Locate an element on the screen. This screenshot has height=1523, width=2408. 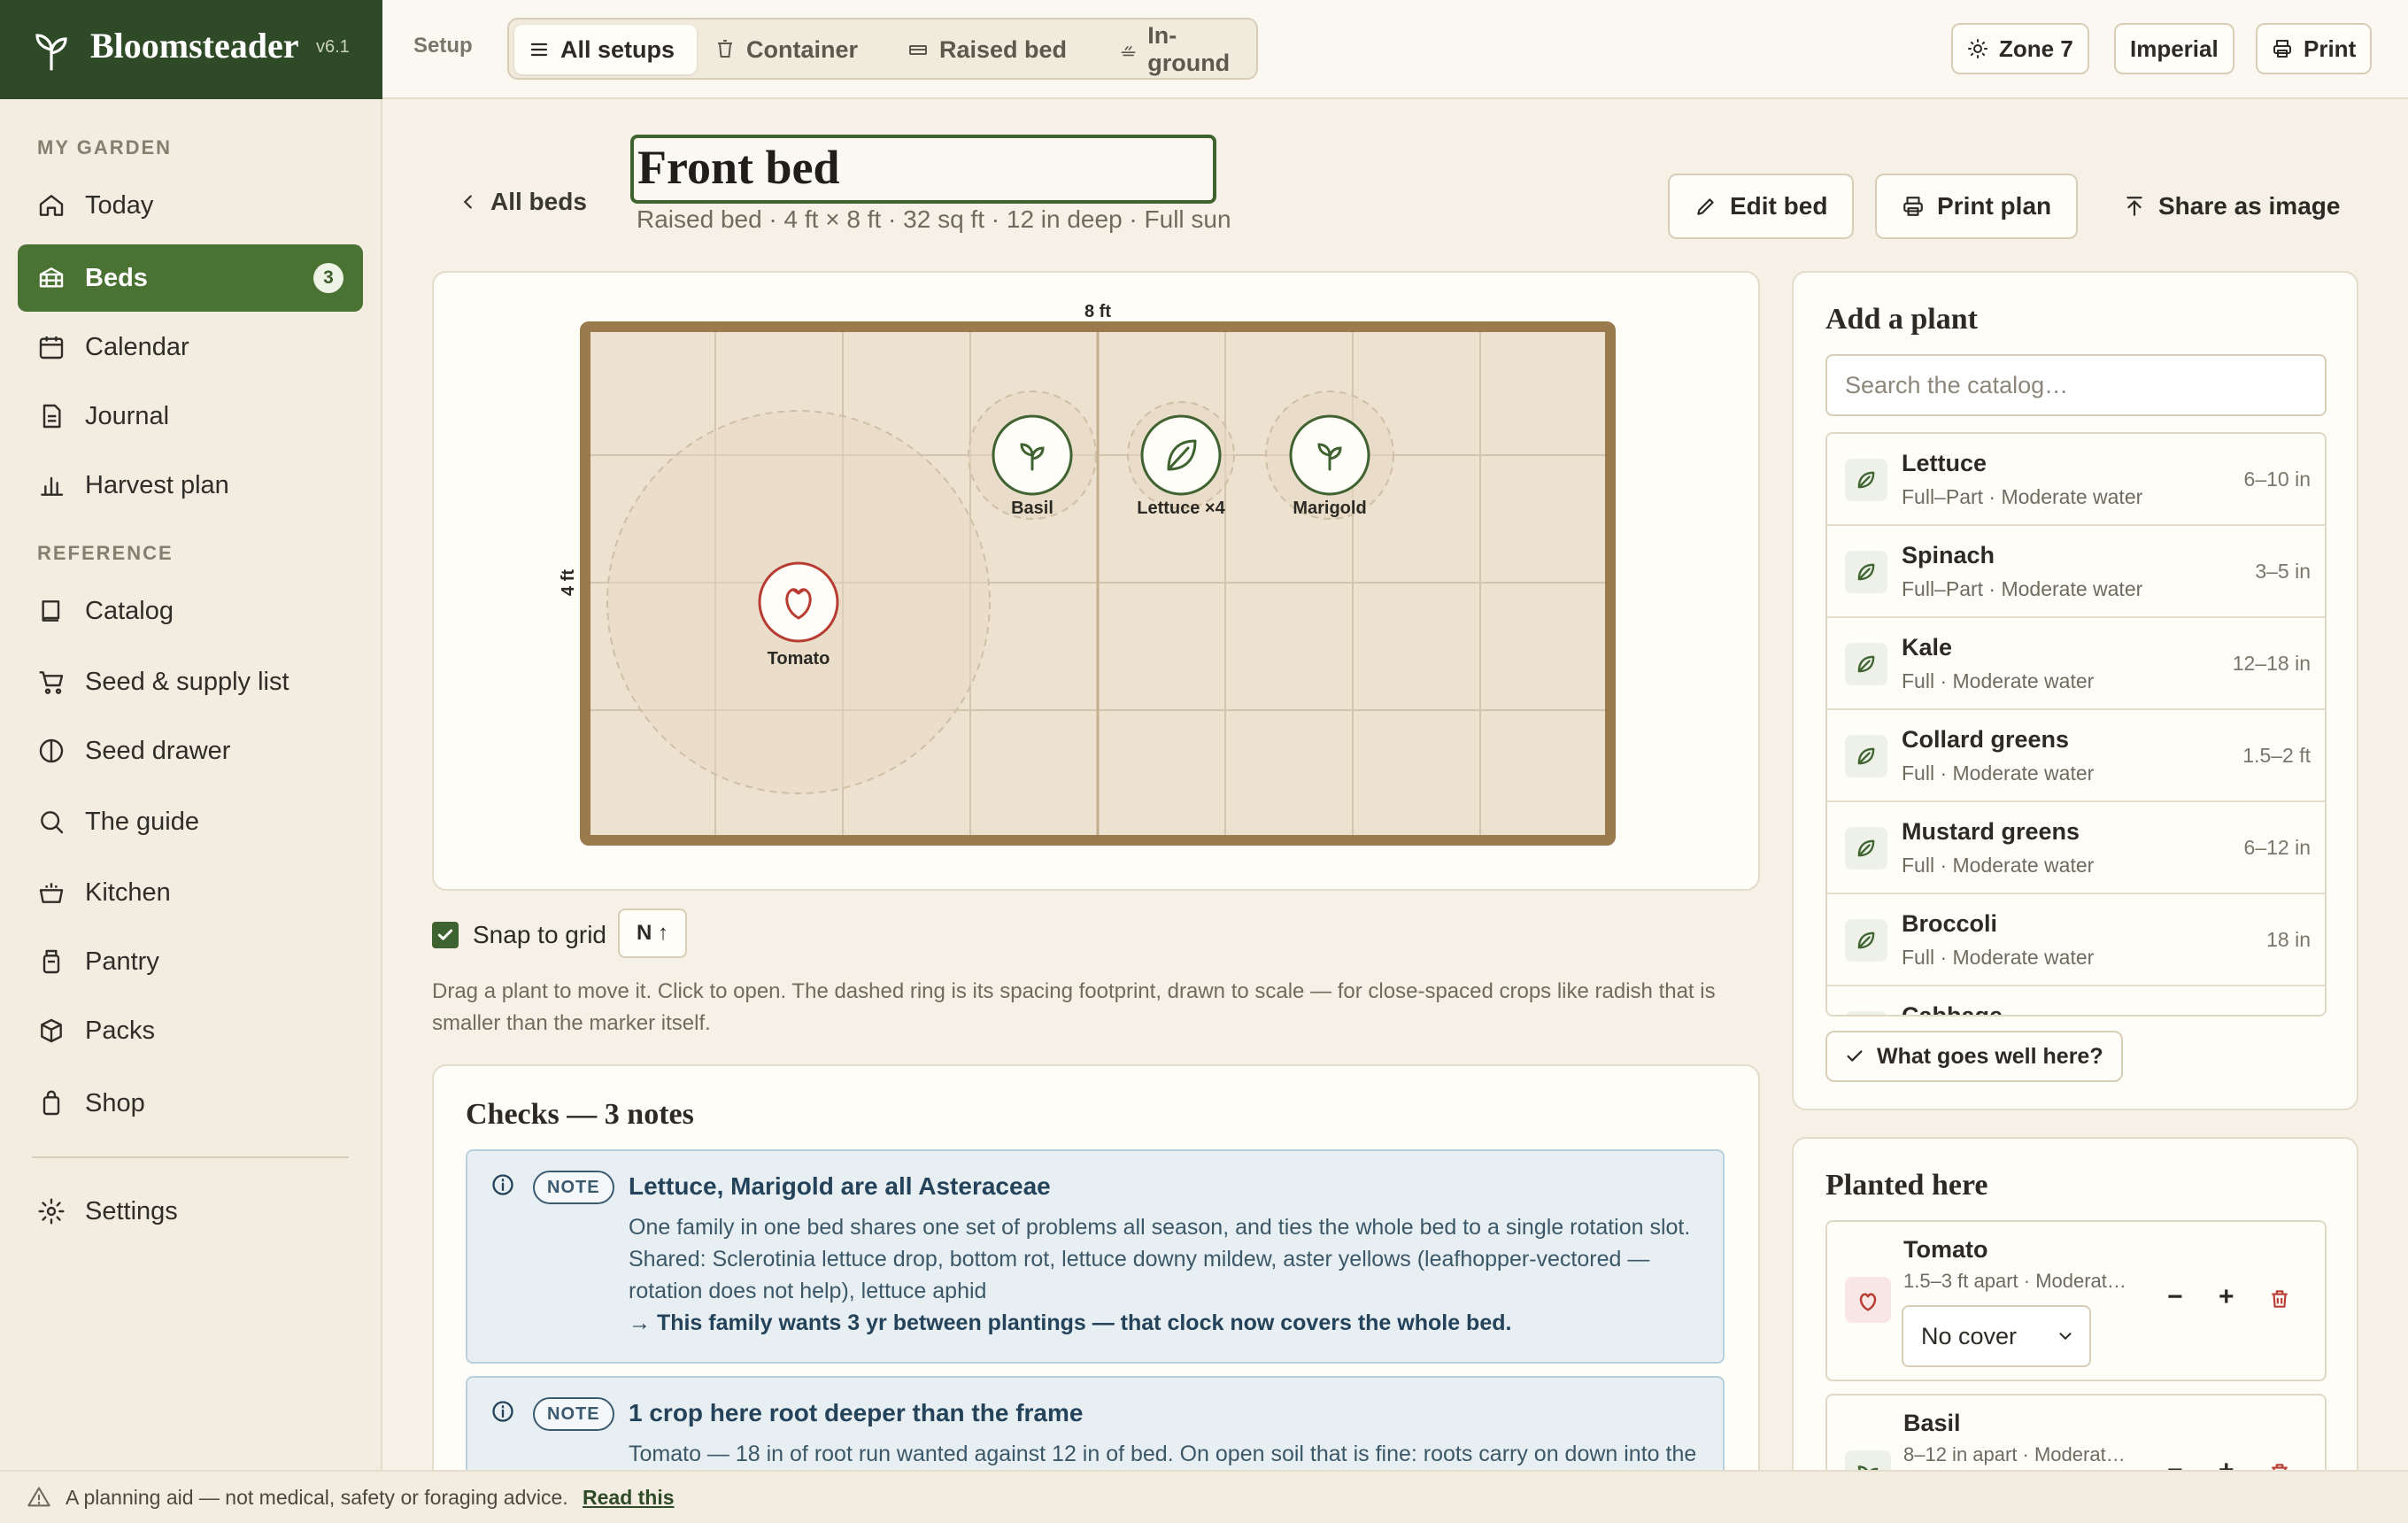
sidebar-item-settings: Settings is located at coordinates (190, 1211).